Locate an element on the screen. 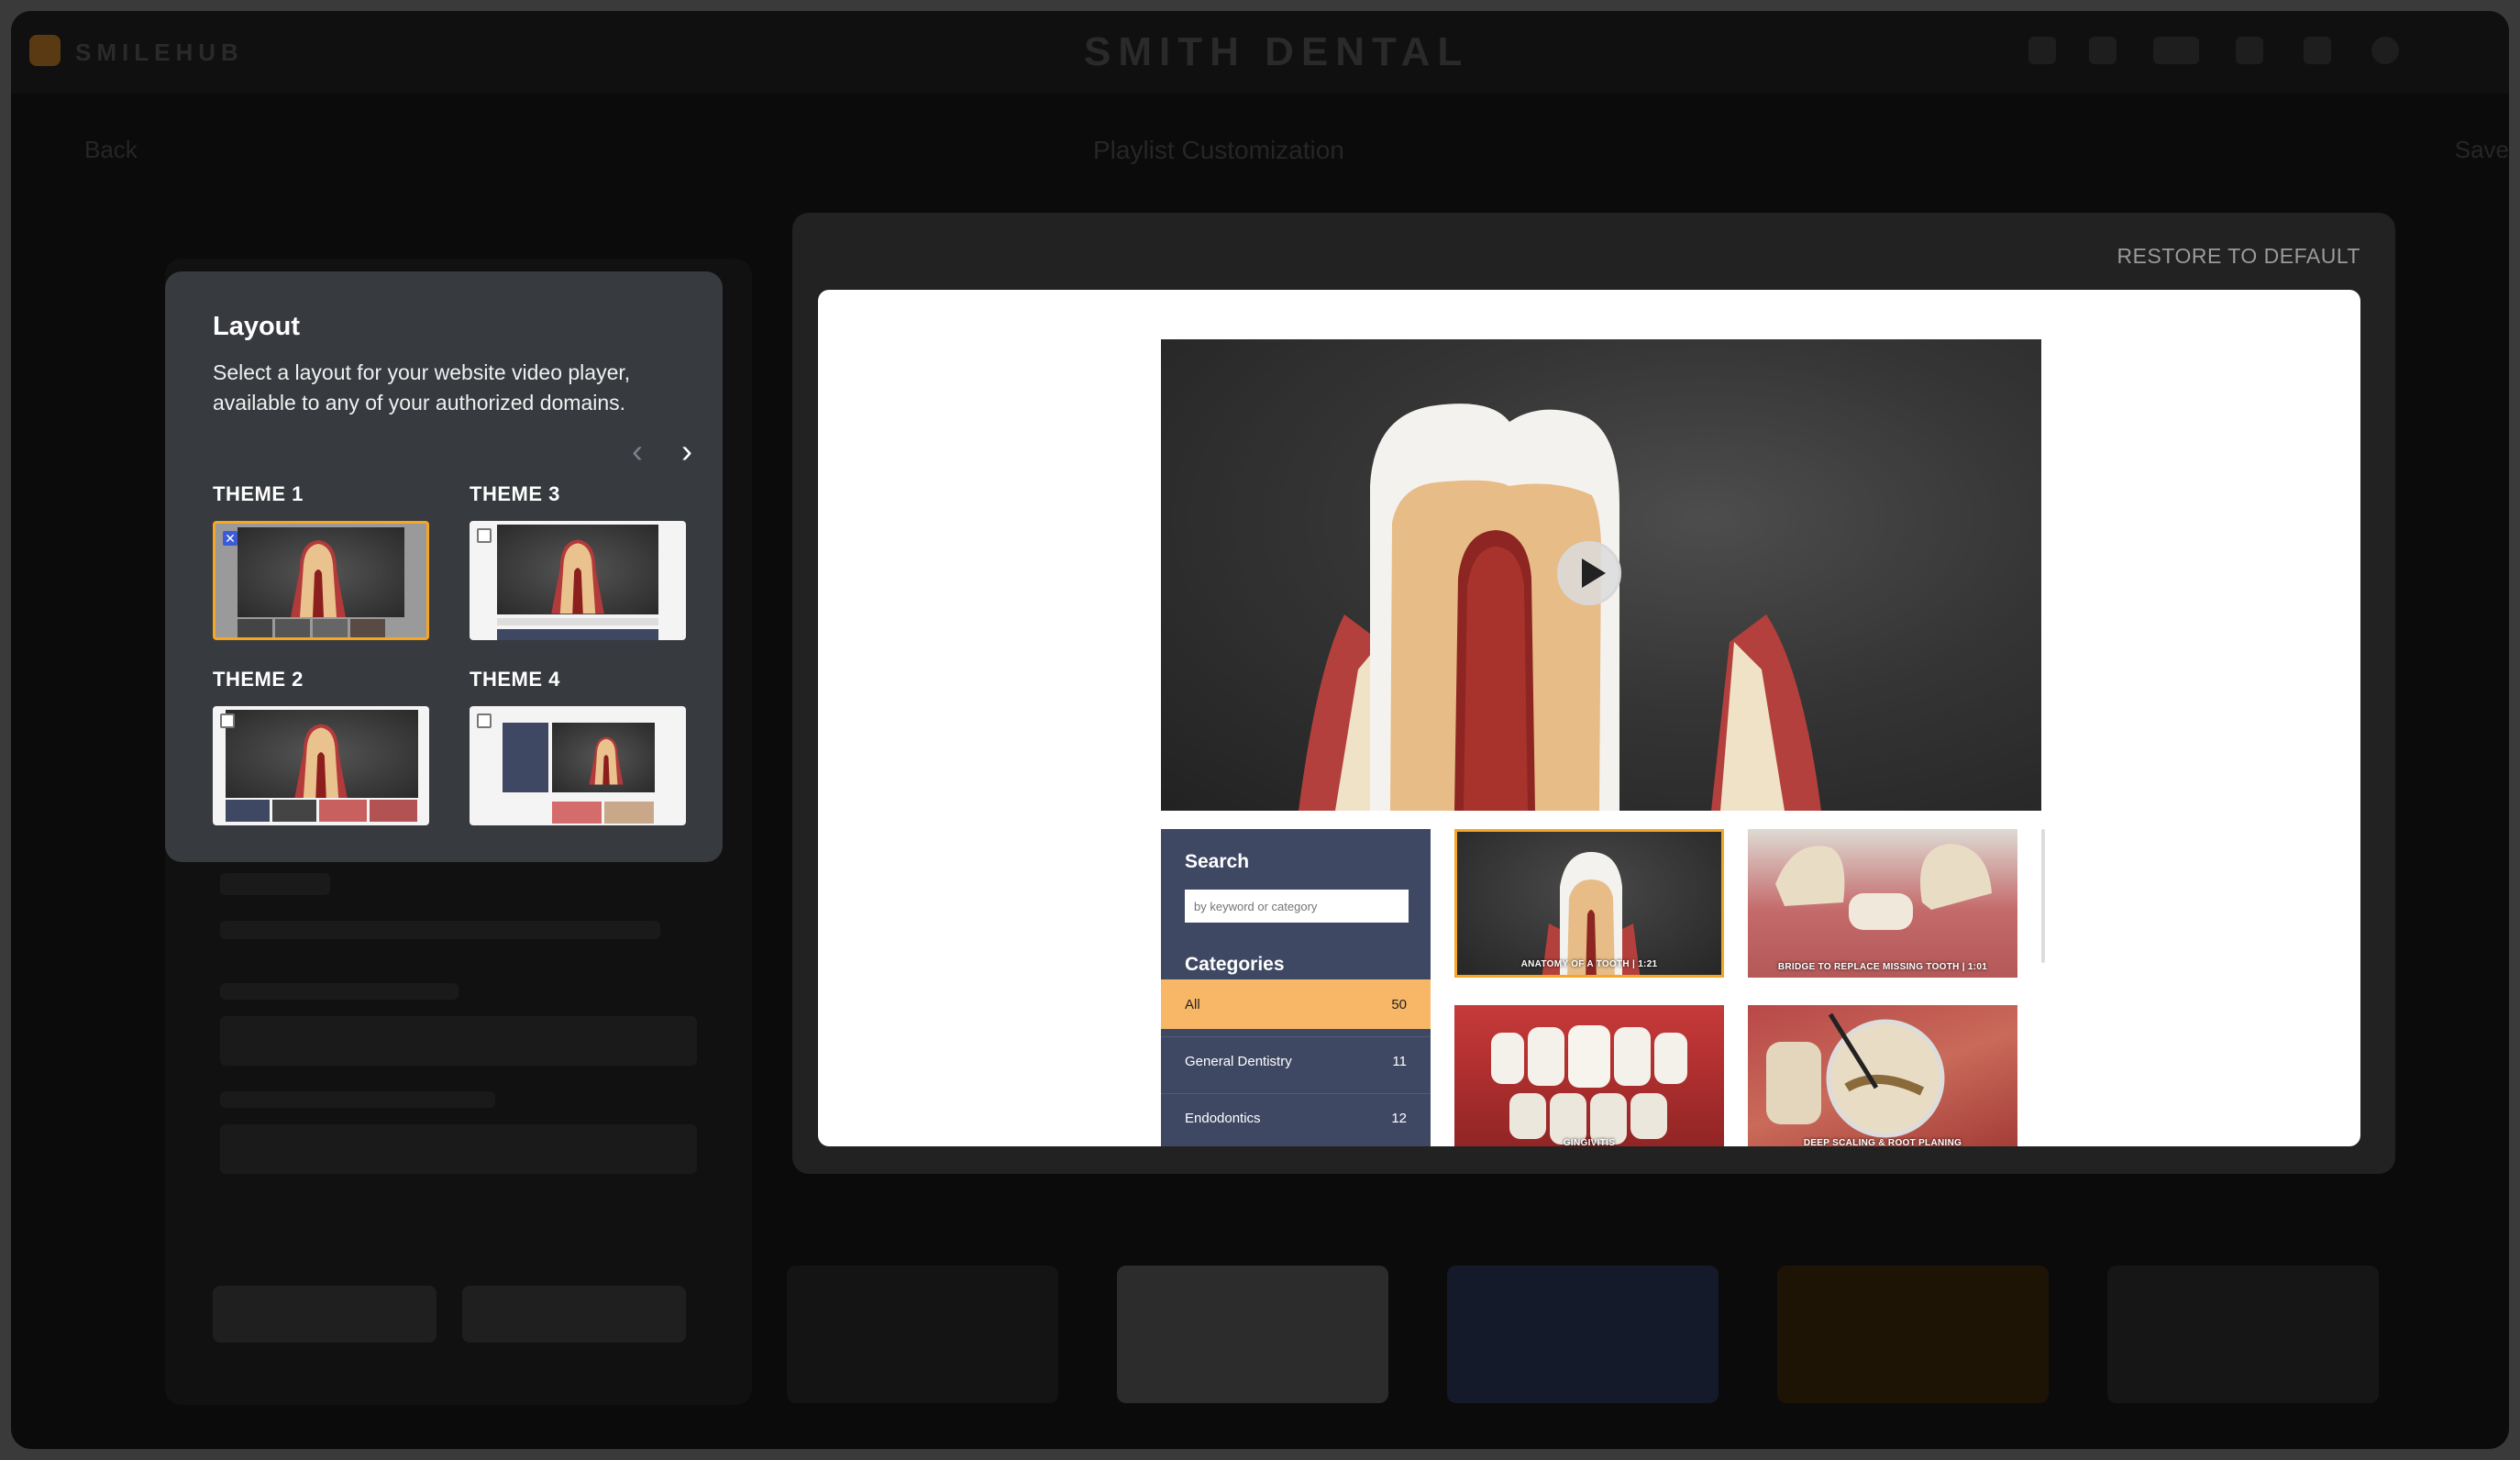 Image resolution: width=2520 pixels, height=1460 pixels. brand-name: SMILEHUB is located at coordinates (159, 52).